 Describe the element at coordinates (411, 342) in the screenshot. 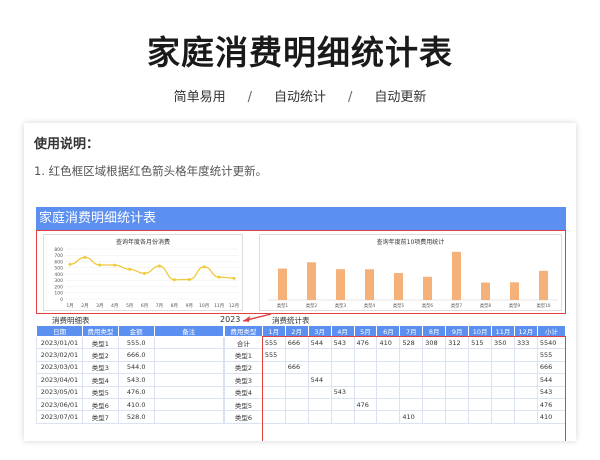

I see `table-cell: 528` at that location.